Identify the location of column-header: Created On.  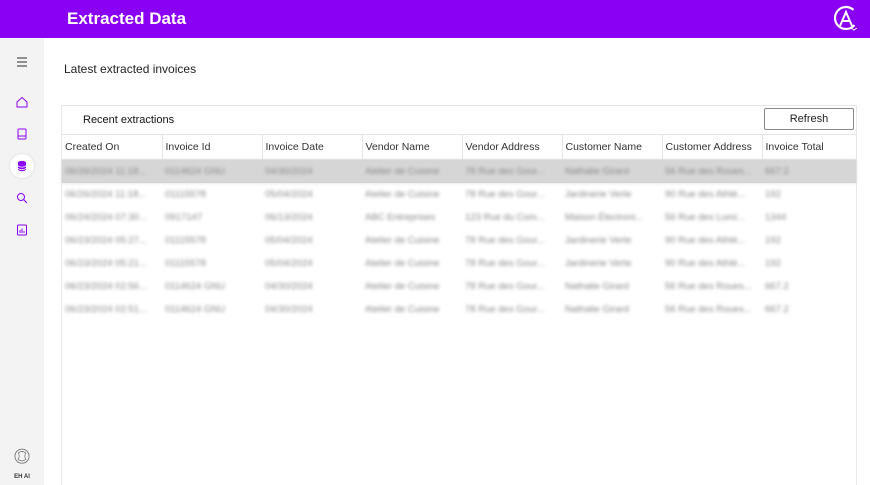
(112, 147).